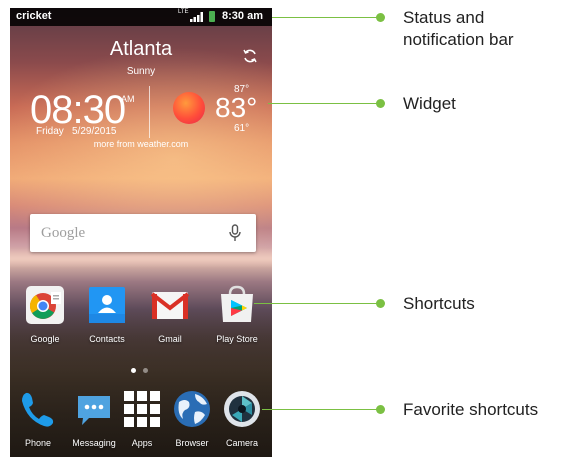  What do you see at coordinates (380, 17) in the screenshot?
I see `callout-dot-status` at bounding box center [380, 17].